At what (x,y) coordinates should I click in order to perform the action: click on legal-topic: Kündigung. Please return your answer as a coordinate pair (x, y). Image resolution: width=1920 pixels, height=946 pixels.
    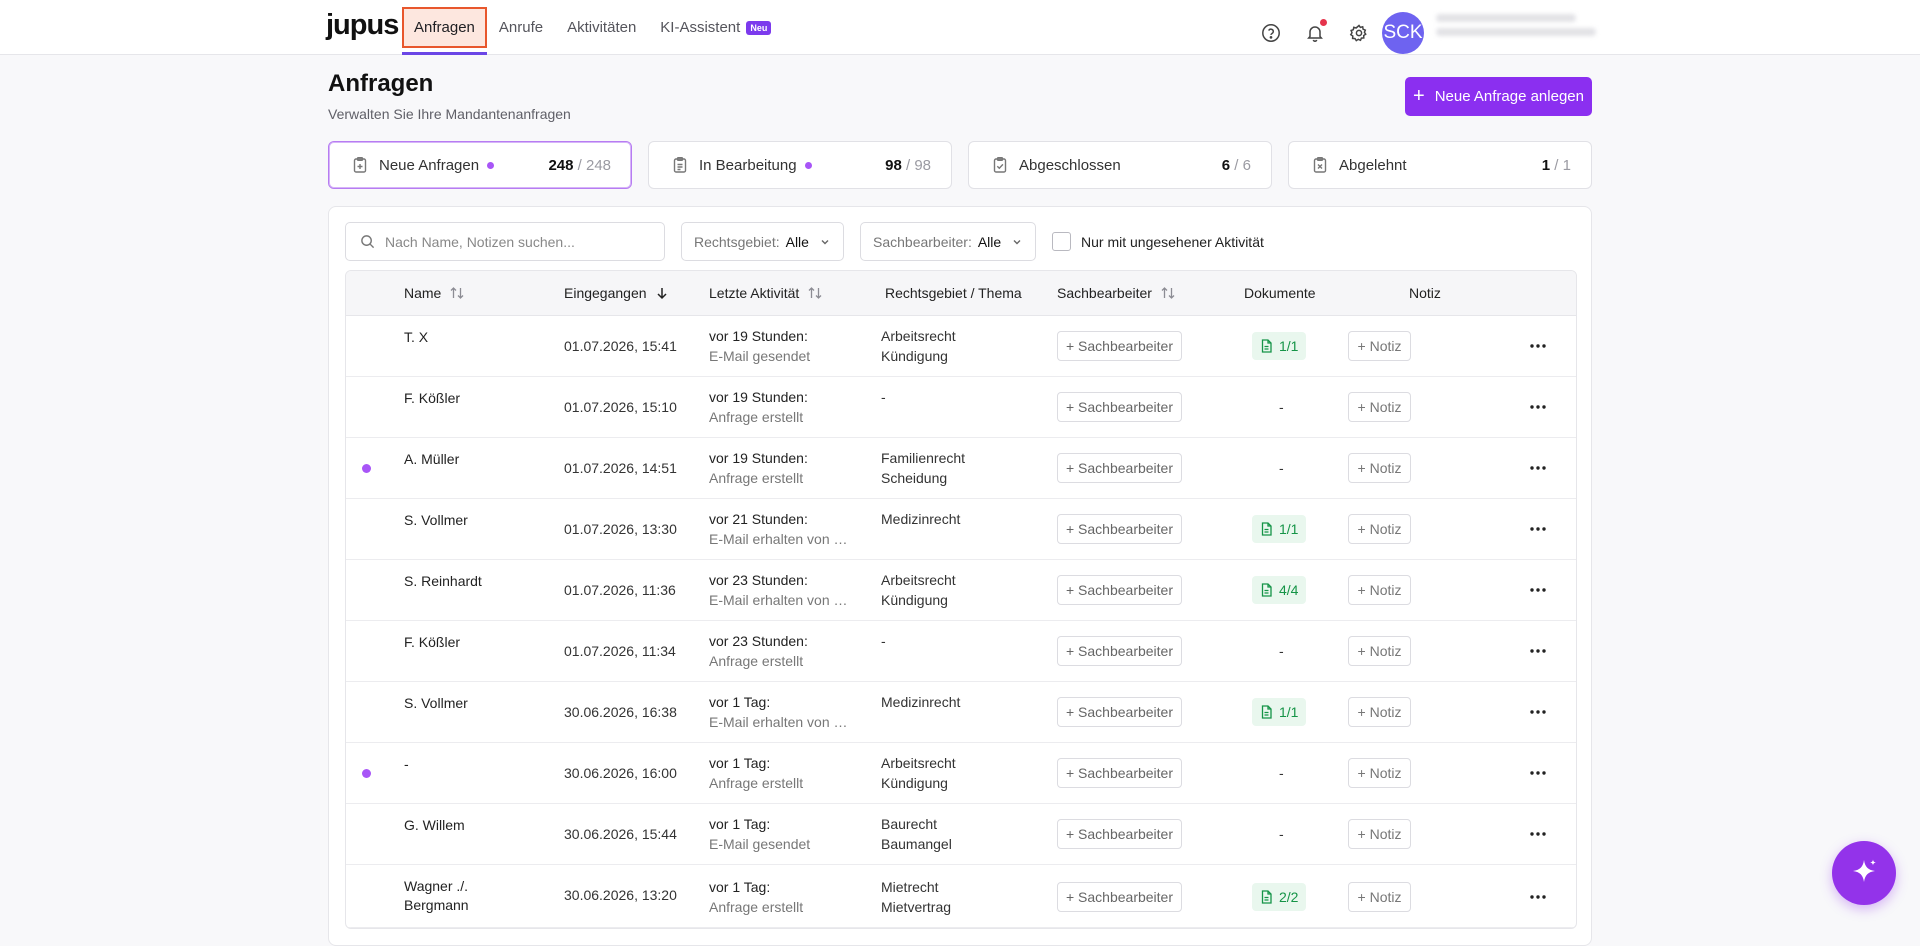
    Looking at the image, I should click on (914, 600).